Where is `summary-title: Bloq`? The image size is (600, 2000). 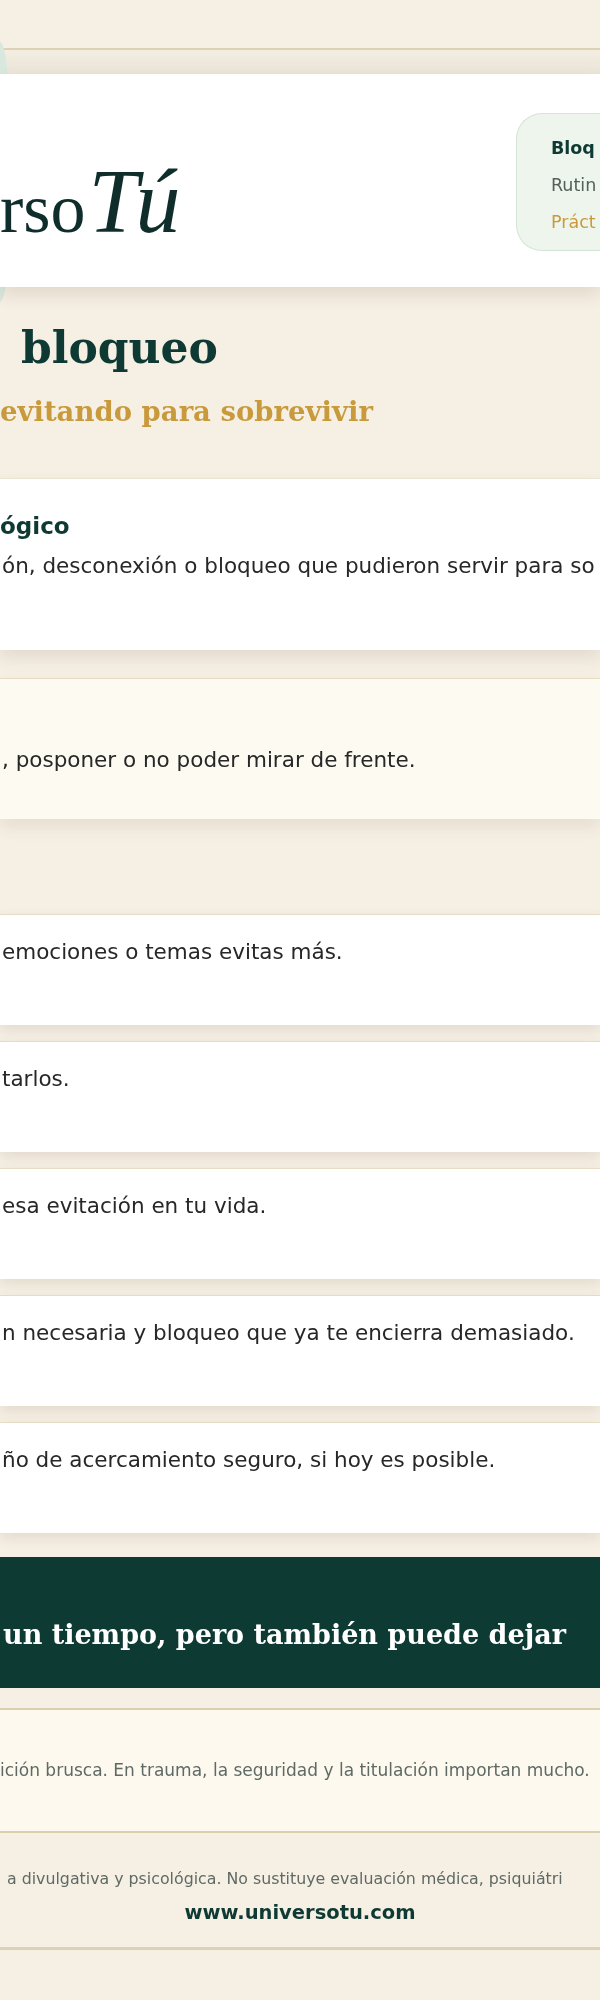
summary-title: Bloq is located at coordinates (573, 148).